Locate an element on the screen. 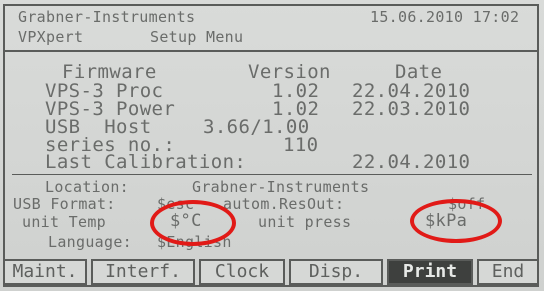 The width and height of the screenshot is (544, 291). vendor-label: Grabner-Instruments is located at coordinates (107, 17).